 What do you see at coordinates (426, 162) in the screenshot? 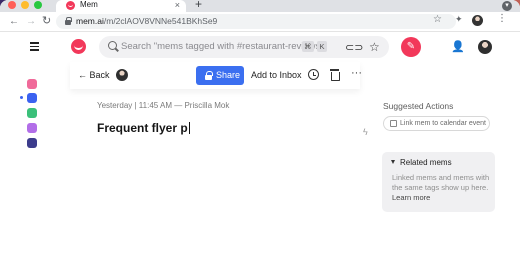
I see `related-mems-heading: Related mems` at bounding box center [426, 162].